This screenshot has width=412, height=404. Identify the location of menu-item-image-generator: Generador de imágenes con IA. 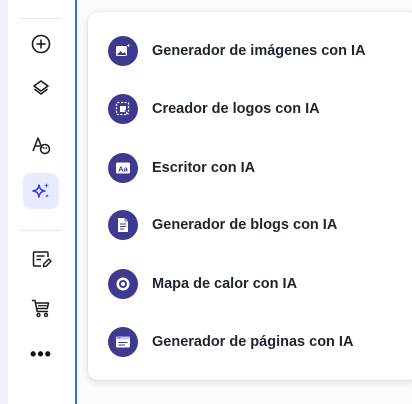
(258, 51).